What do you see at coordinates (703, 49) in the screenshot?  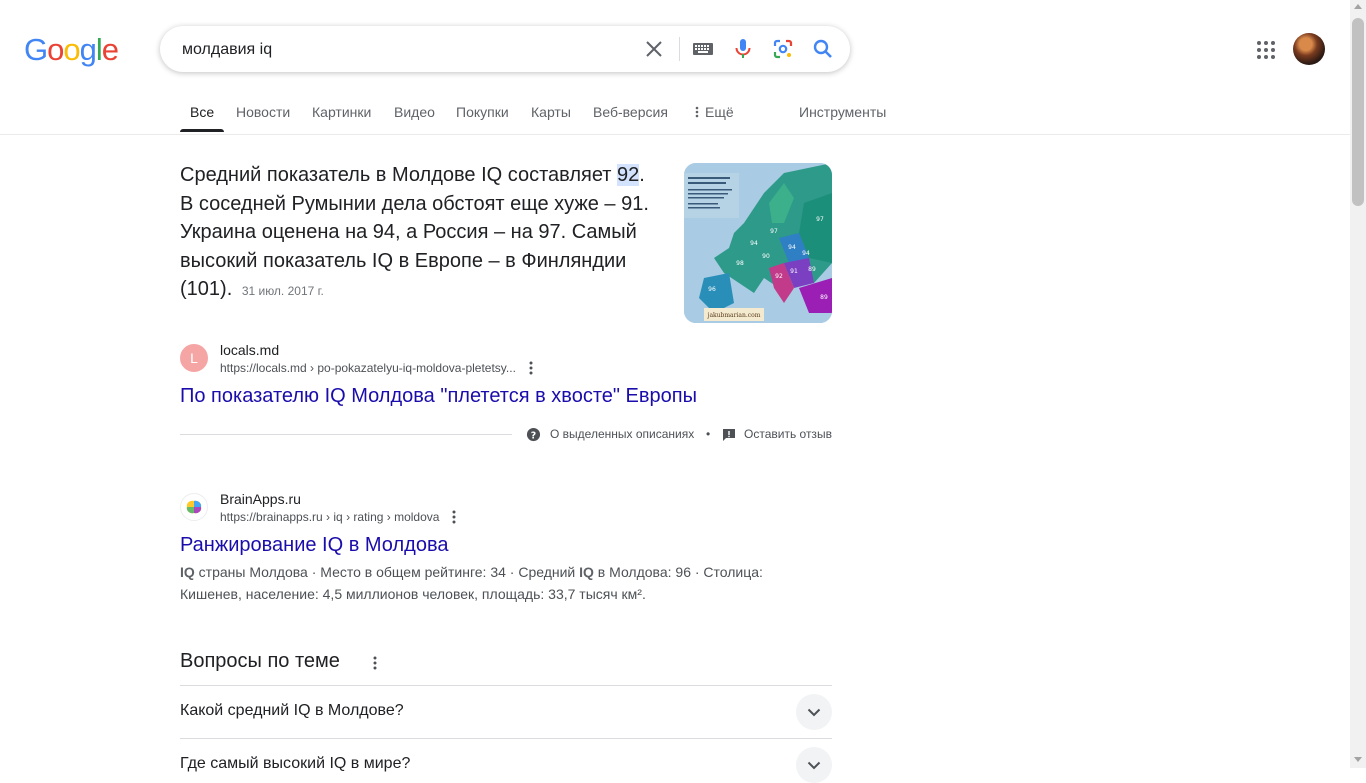 I see `keyboard-icon` at bounding box center [703, 49].